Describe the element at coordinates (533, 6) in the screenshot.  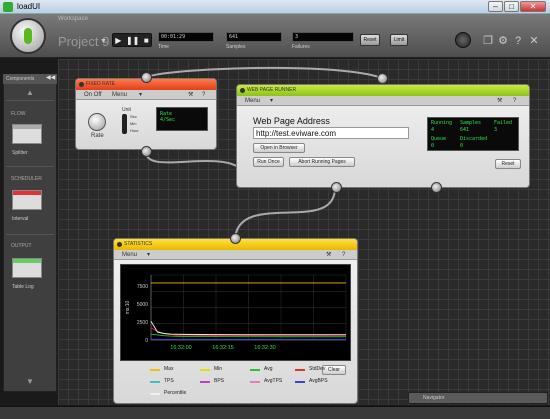
I see `close-button: ✕` at that location.